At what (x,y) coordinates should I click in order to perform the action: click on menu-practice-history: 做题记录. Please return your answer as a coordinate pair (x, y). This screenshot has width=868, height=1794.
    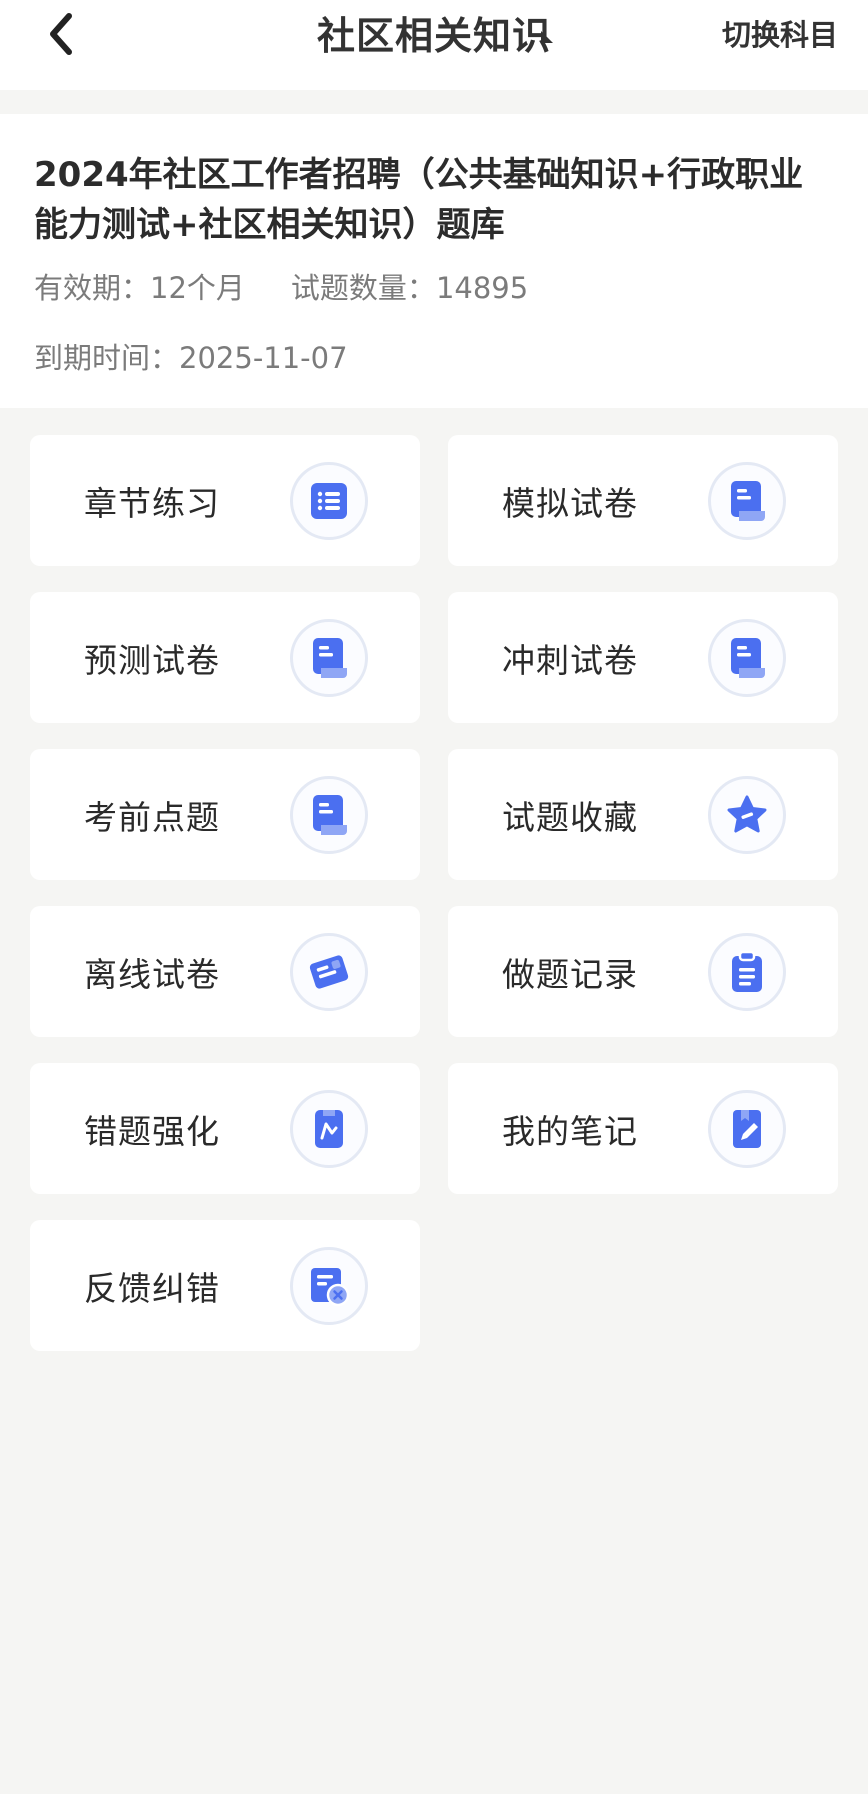
    Looking at the image, I should click on (643, 971).